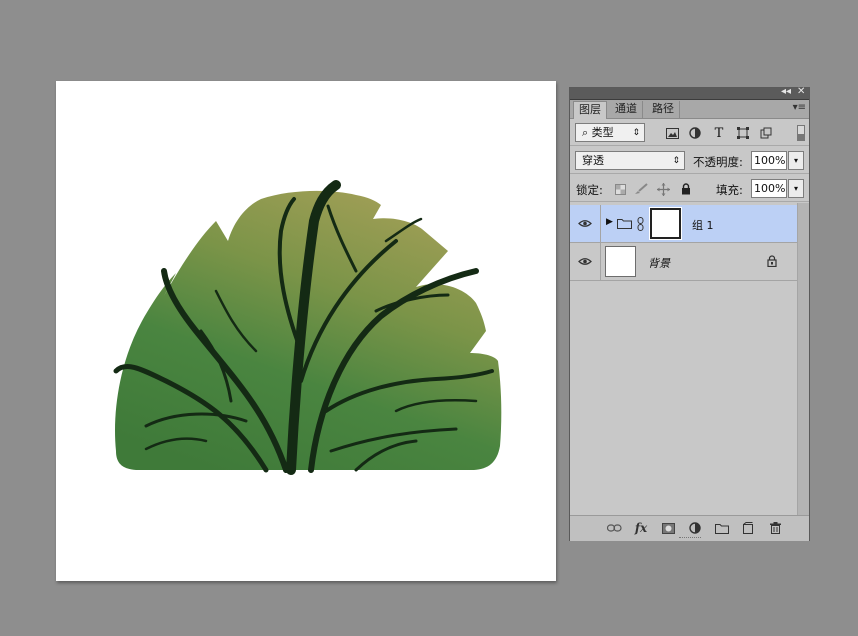 This screenshot has width=858, height=636. Describe the element at coordinates (695, 133) in the screenshot. I see `filter-adjustment-icon` at that location.